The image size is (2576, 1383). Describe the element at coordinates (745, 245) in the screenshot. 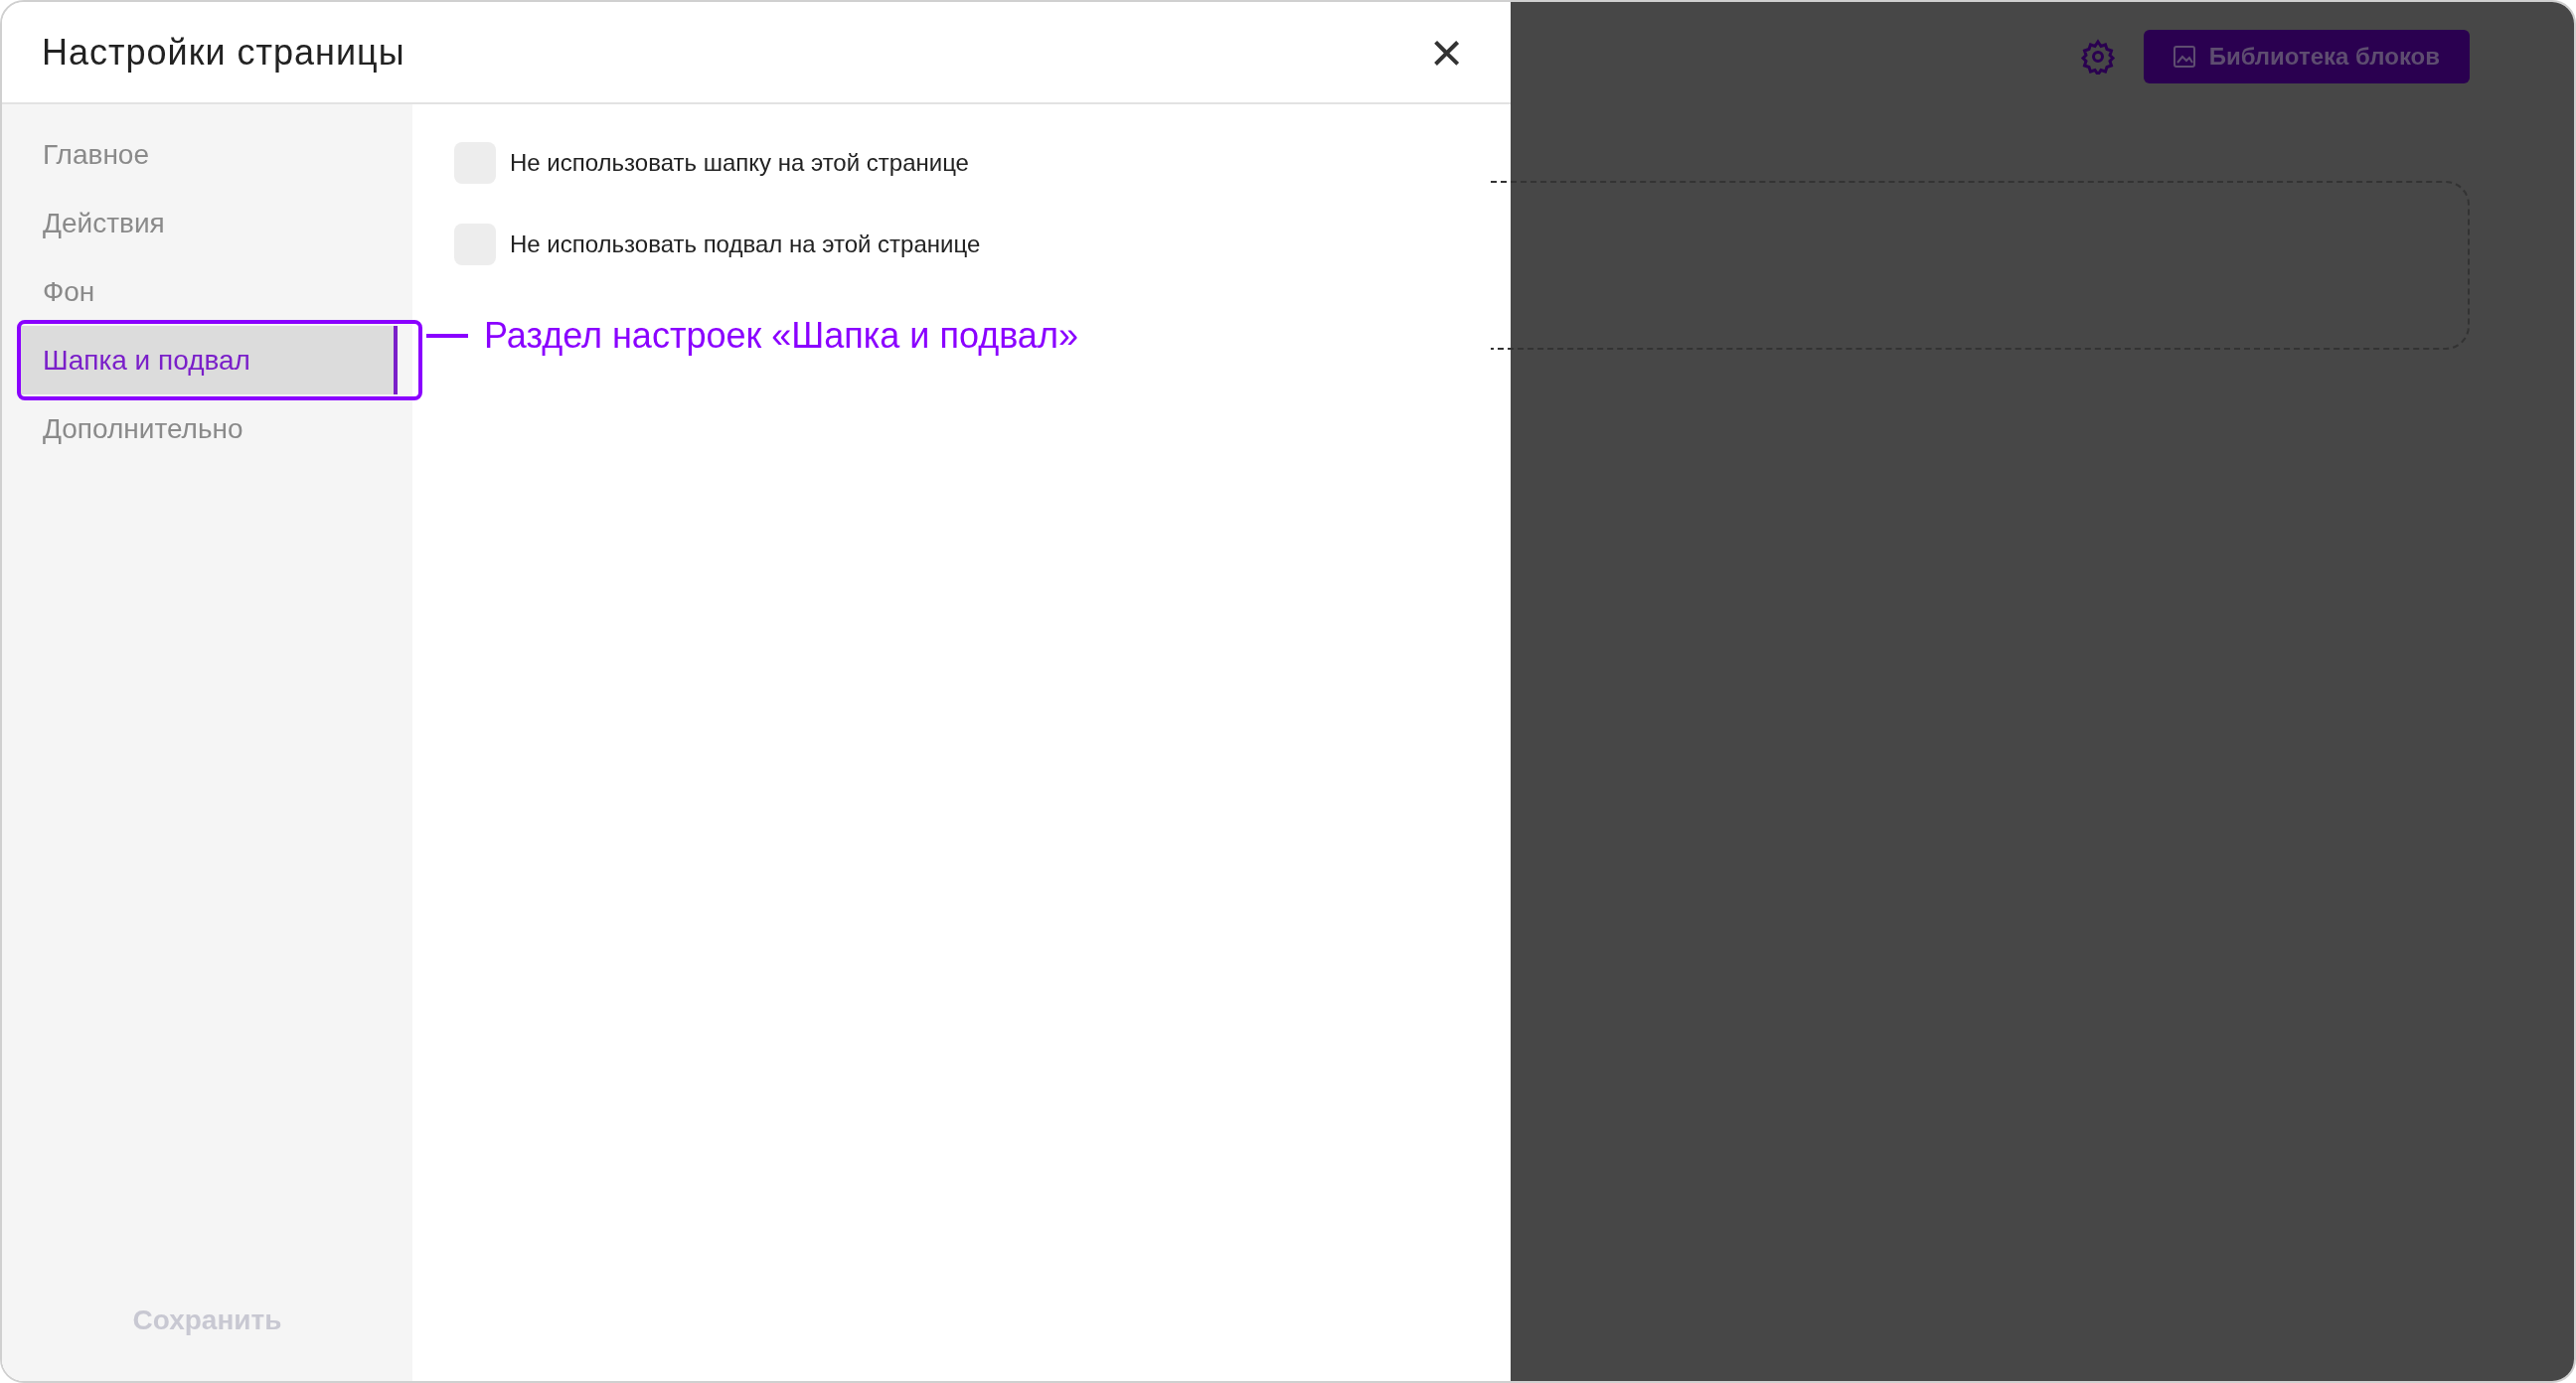

I see `option-label: Не использовать подвал на этой странице` at that location.